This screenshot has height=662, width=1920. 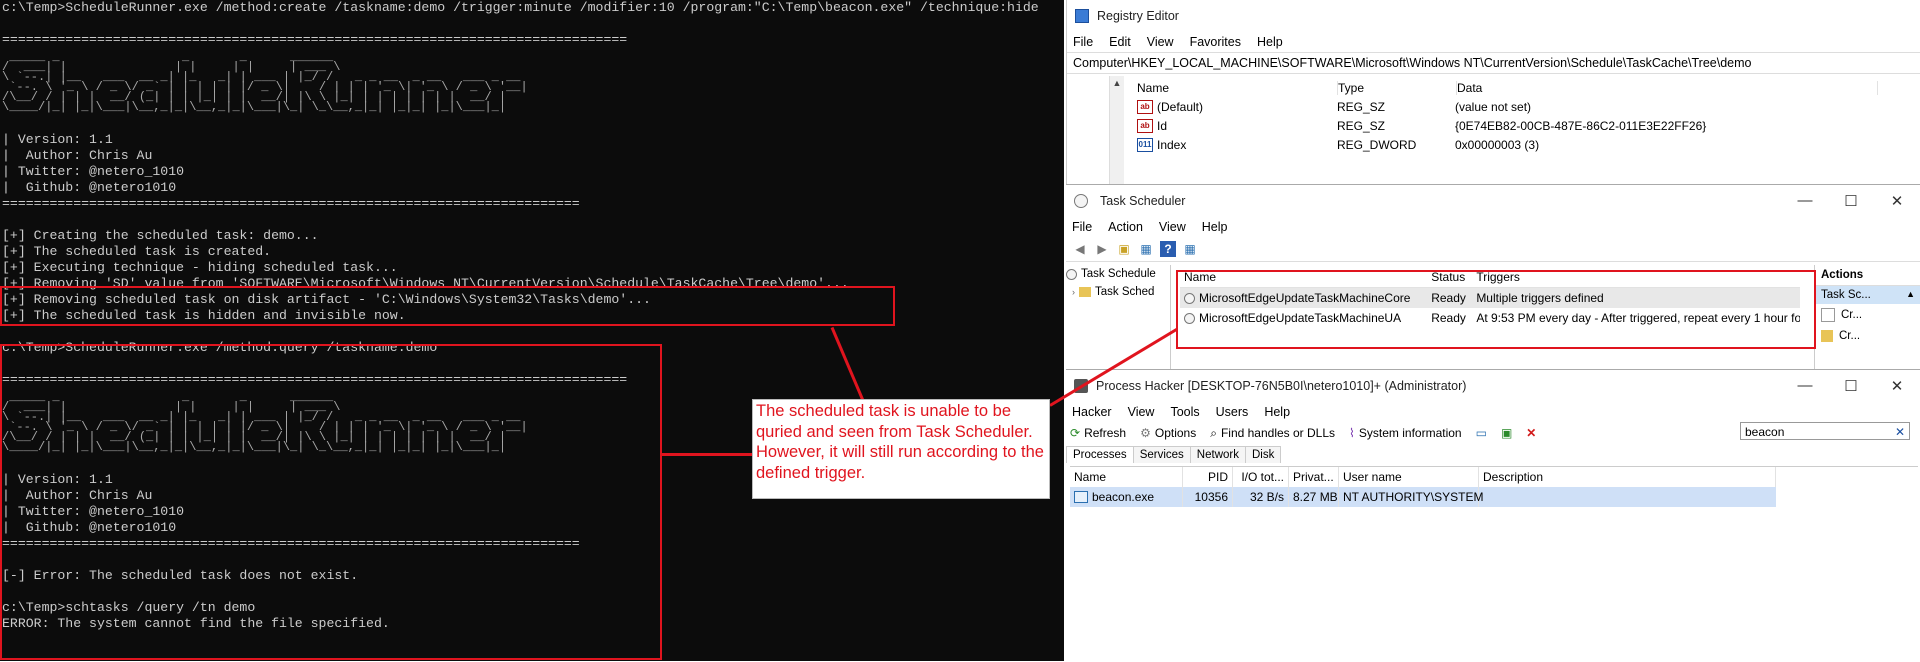 I want to click on show-hide-tree-icon: ▦, so click(x=1146, y=249).